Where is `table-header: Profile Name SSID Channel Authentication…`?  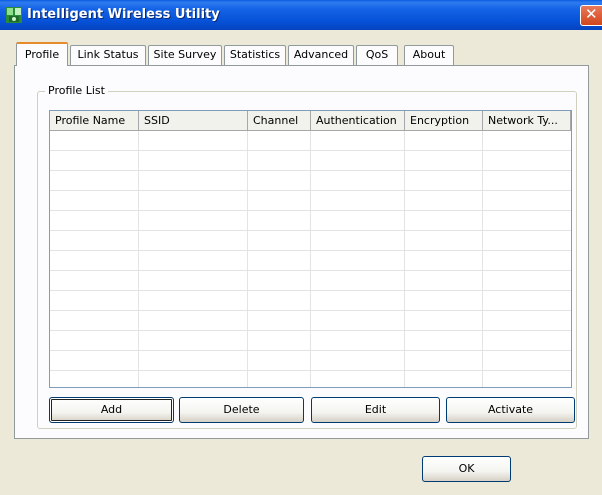 table-header: Profile Name SSID Channel Authentication… is located at coordinates (310, 121).